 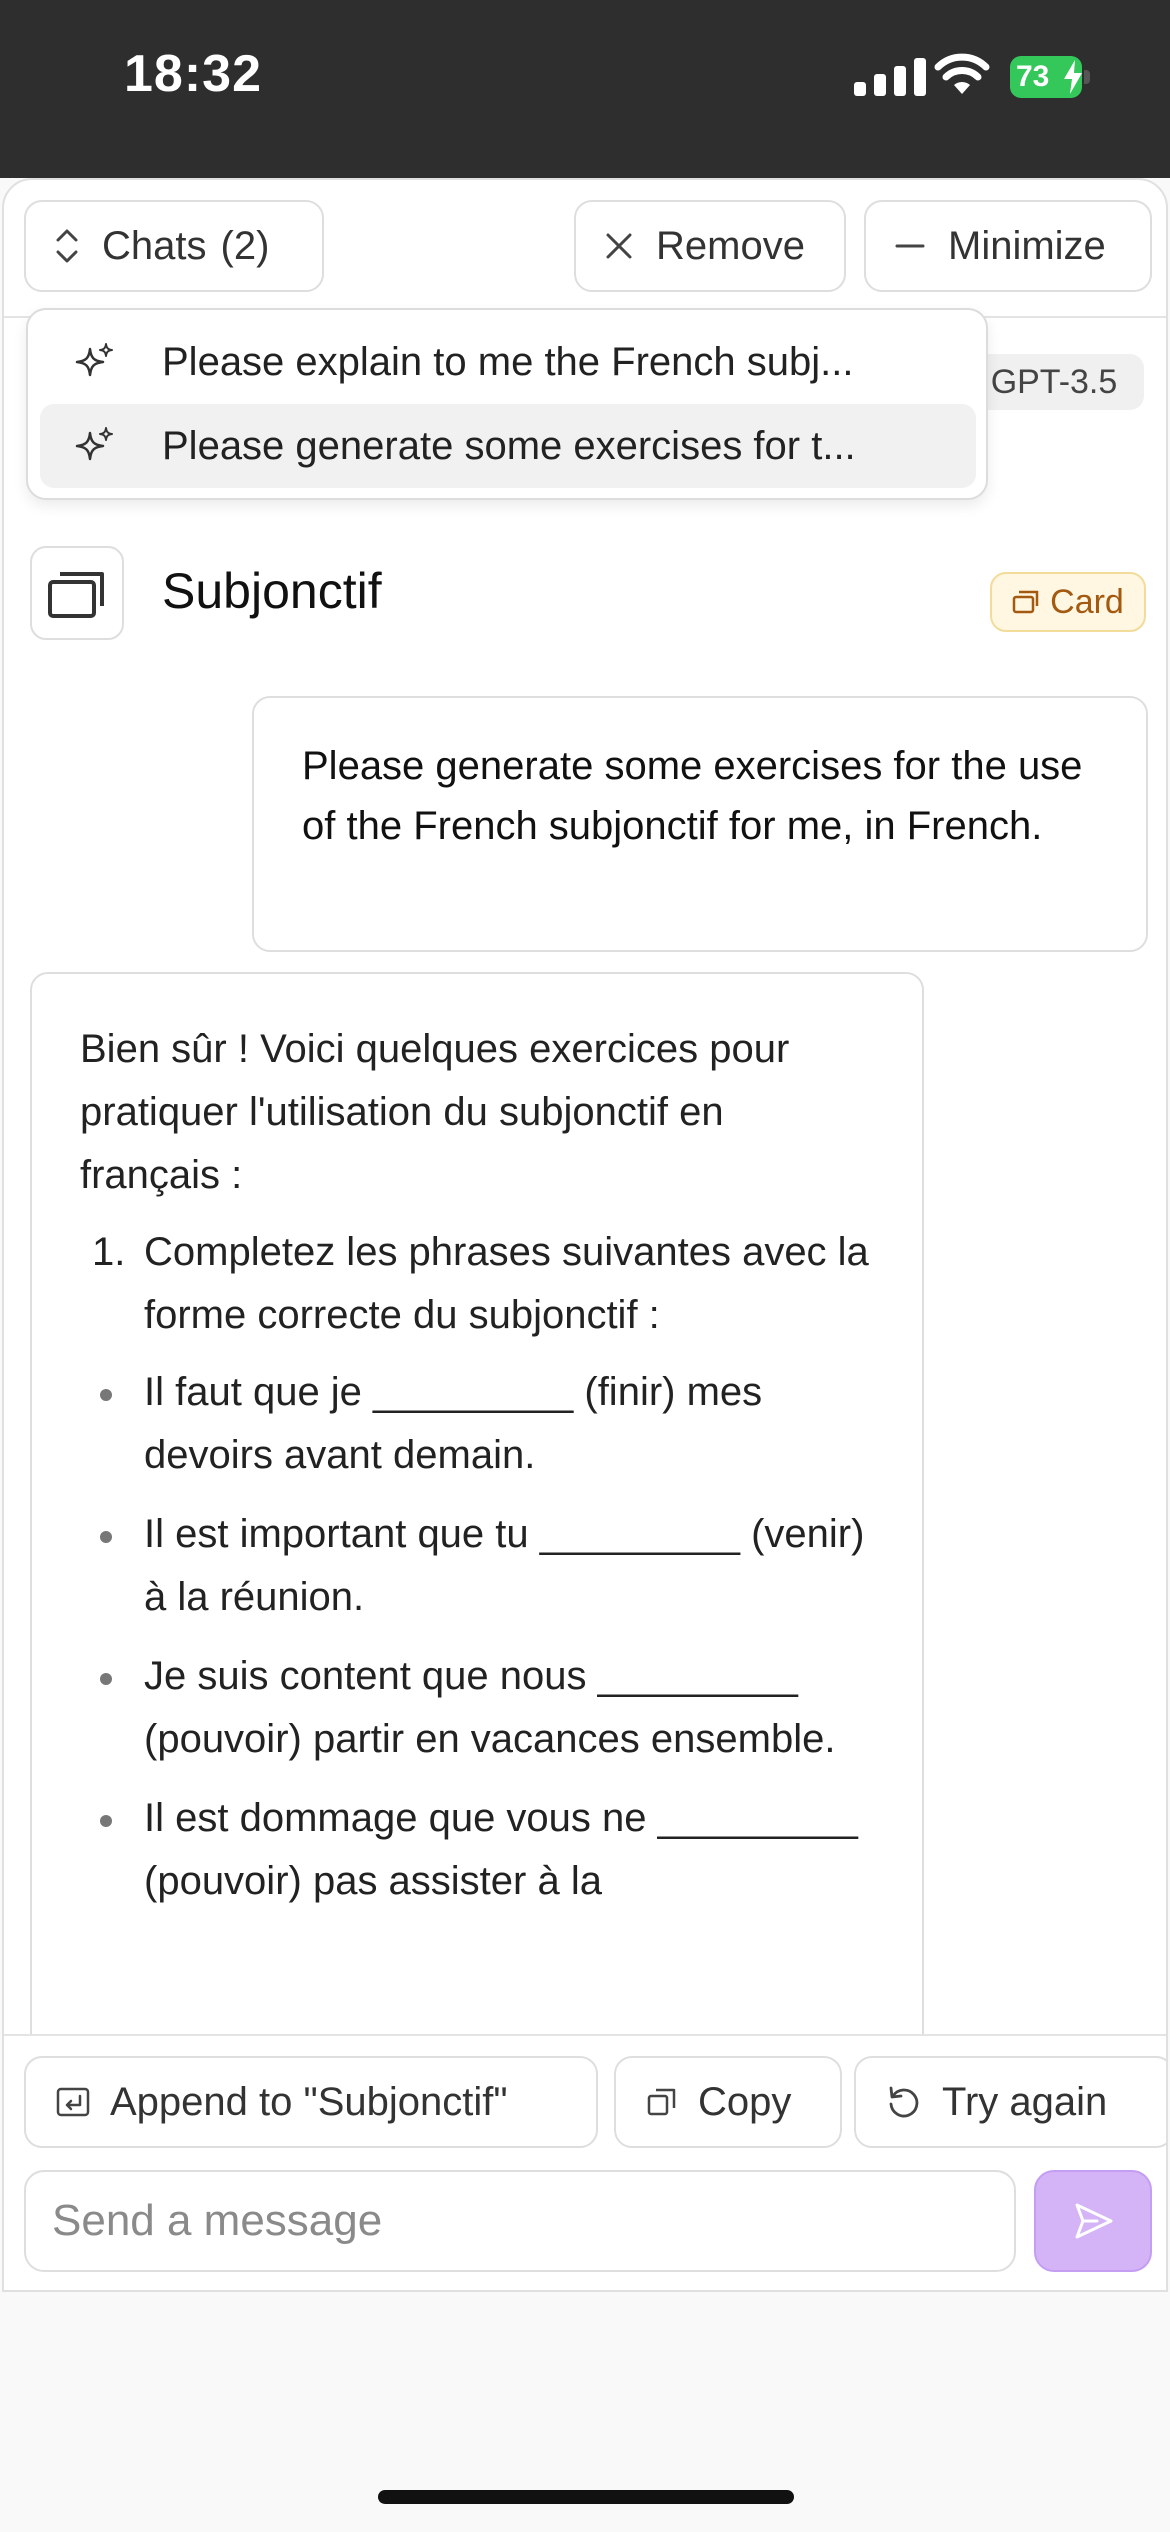 What do you see at coordinates (1025, 602) in the screenshot?
I see `card-icon` at bounding box center [1025, 602].